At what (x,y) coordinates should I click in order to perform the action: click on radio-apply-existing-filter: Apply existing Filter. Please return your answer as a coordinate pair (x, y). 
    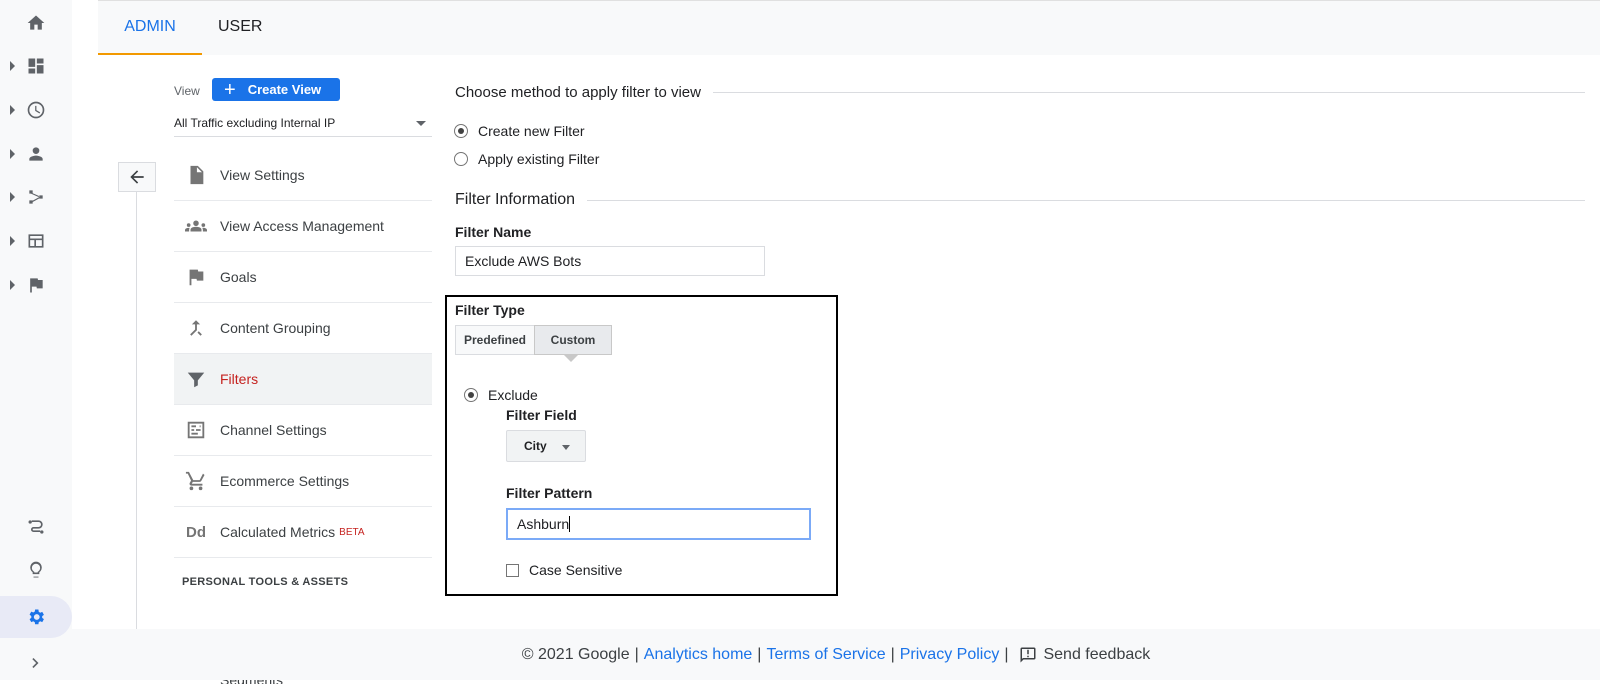
    Looking at the image, I should click on (522, 159).